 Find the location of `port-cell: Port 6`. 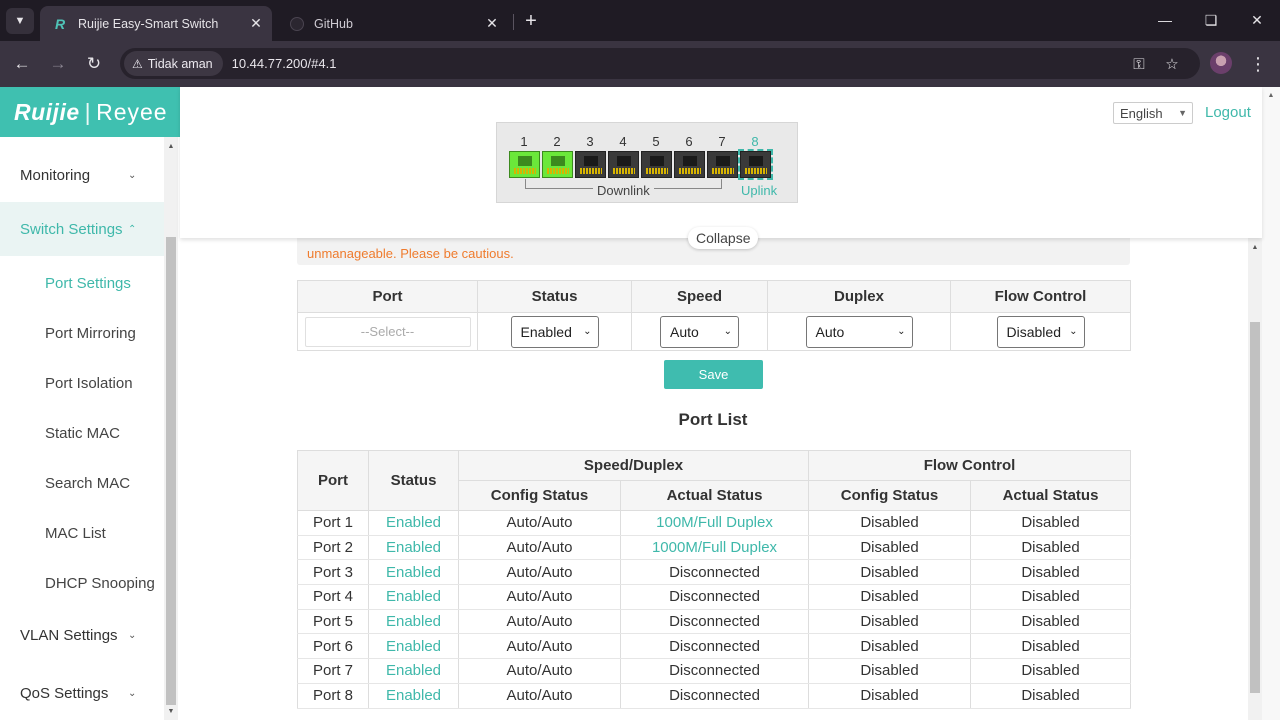

port-cell: Port 6 is located at coordinates (333, 646).